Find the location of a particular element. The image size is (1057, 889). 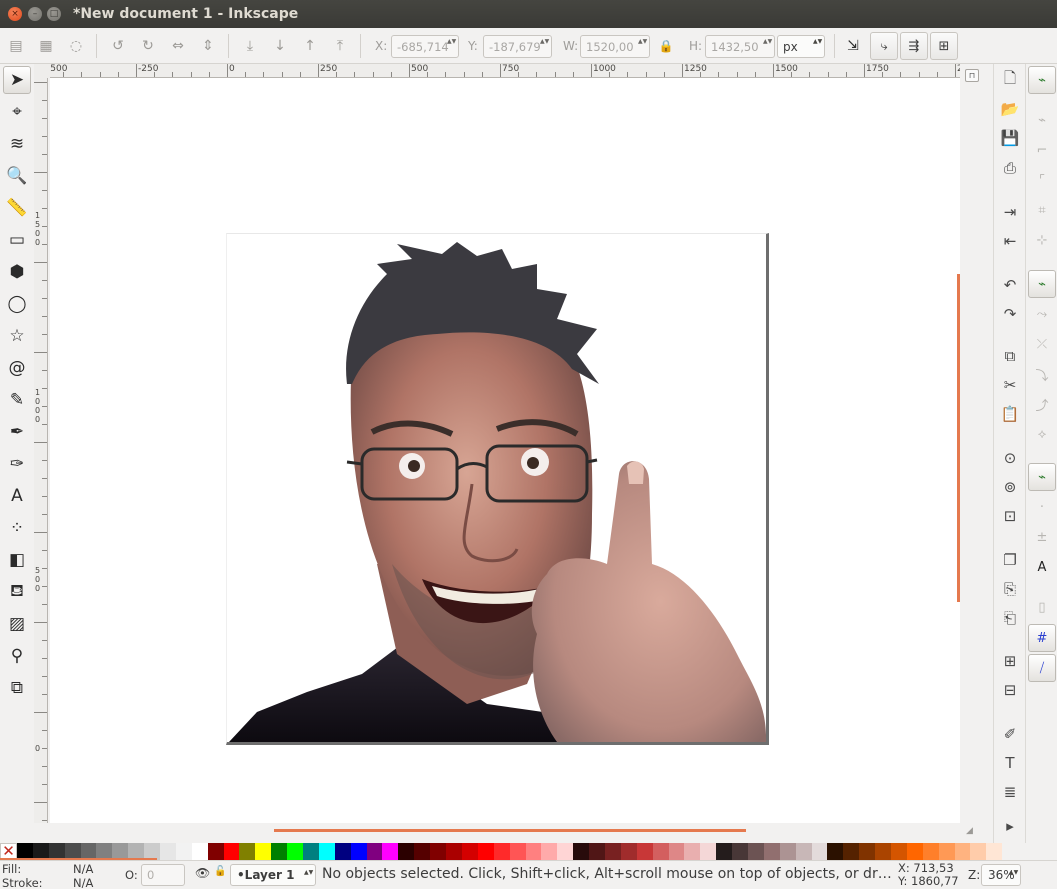

snap-enable-icon: ⌁ is located at coordinates (1042, 80).